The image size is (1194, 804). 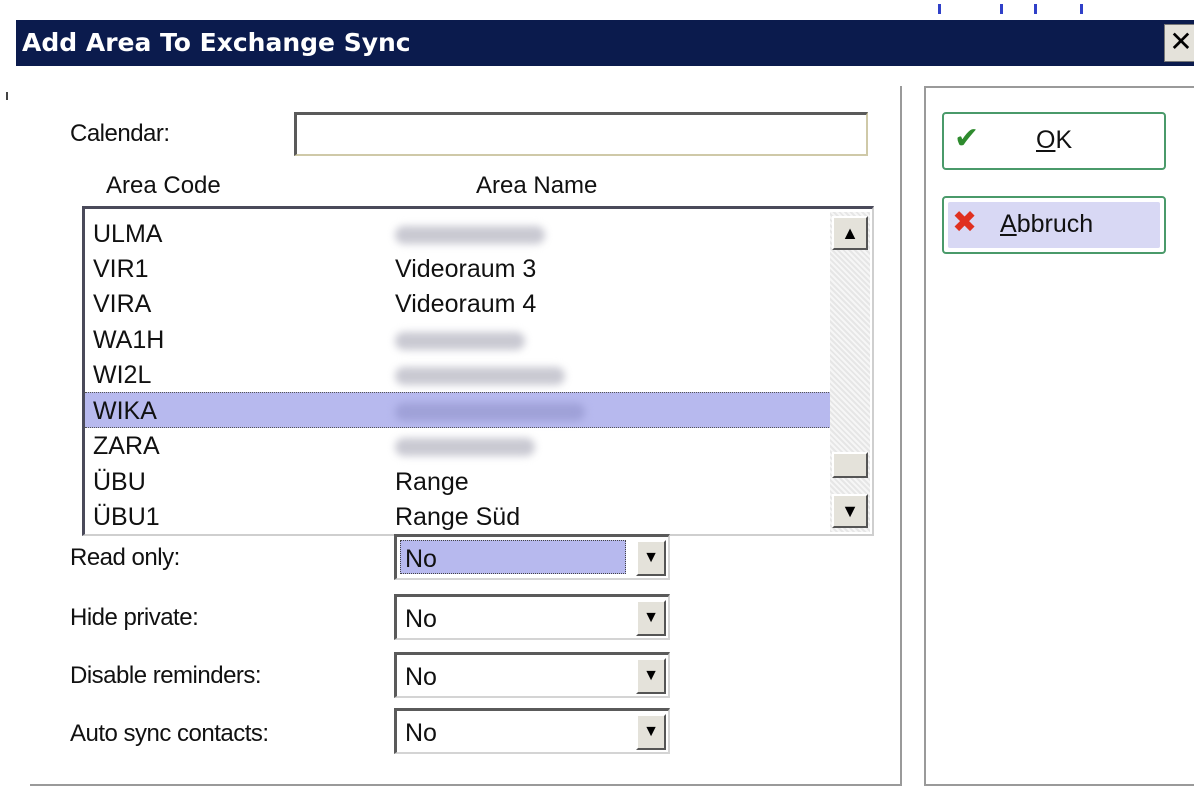 I want to click on area-code: ÜBU, so click(x=119, y=482).